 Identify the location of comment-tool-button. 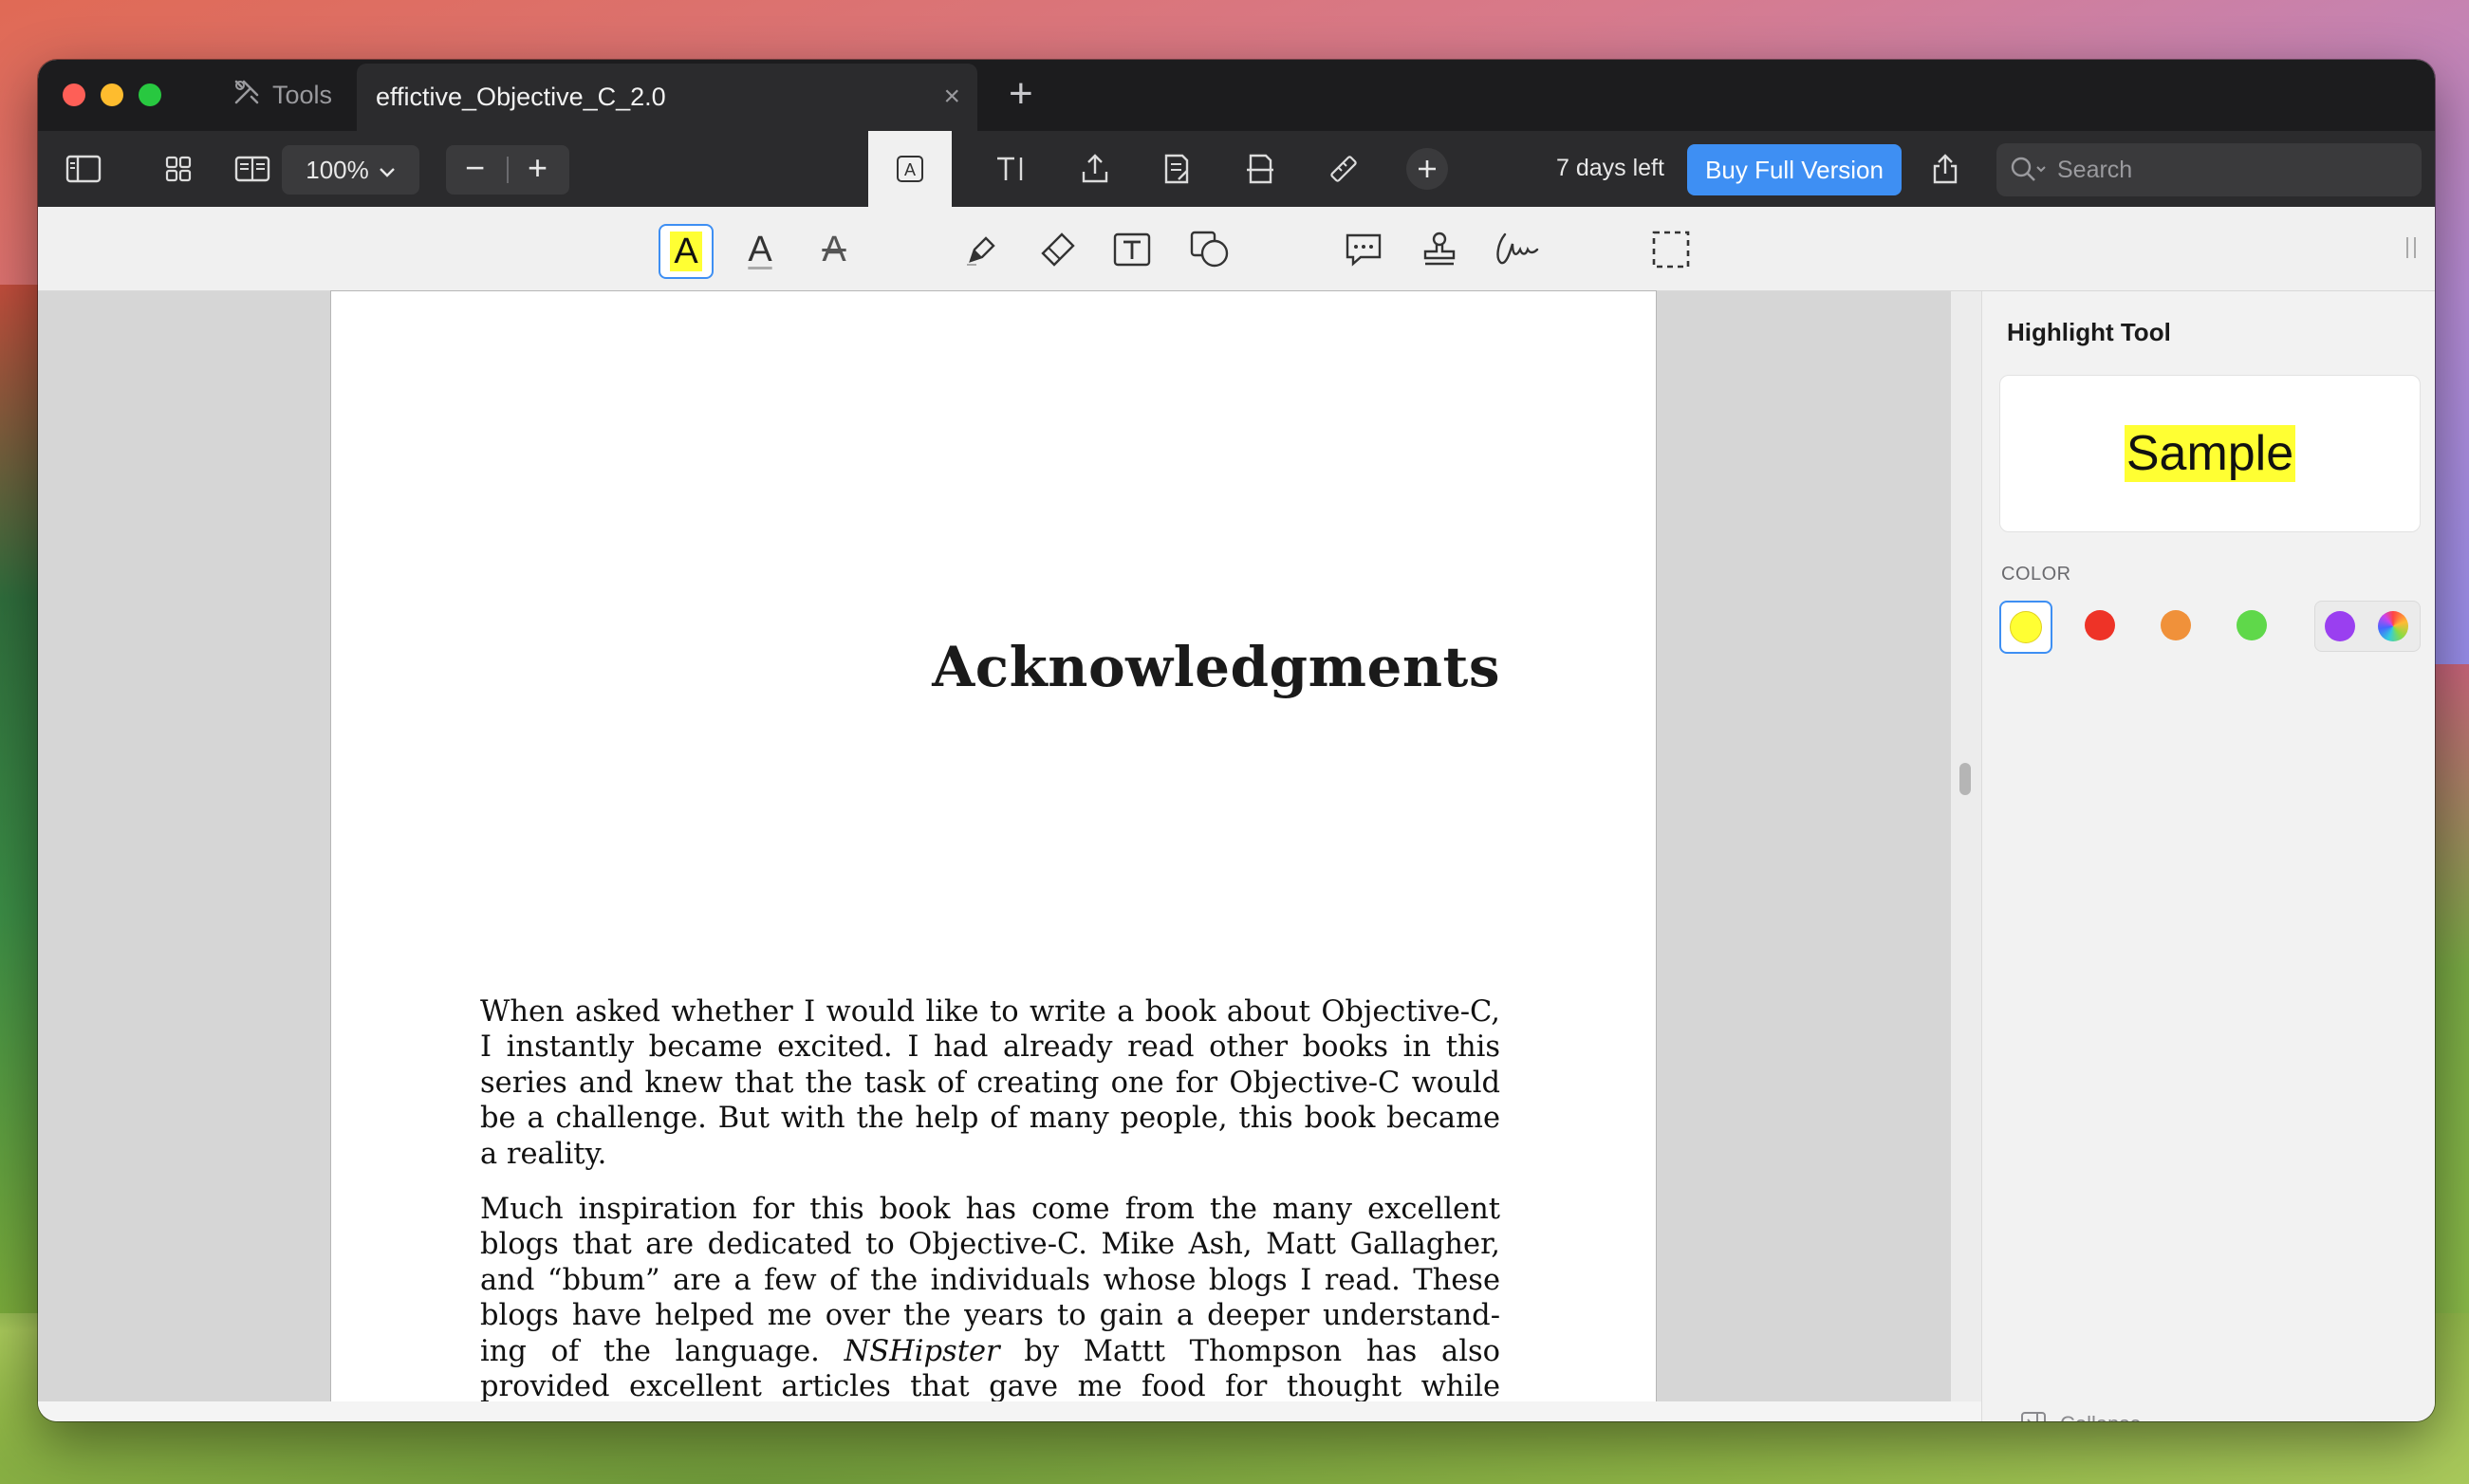
(1363, 250).